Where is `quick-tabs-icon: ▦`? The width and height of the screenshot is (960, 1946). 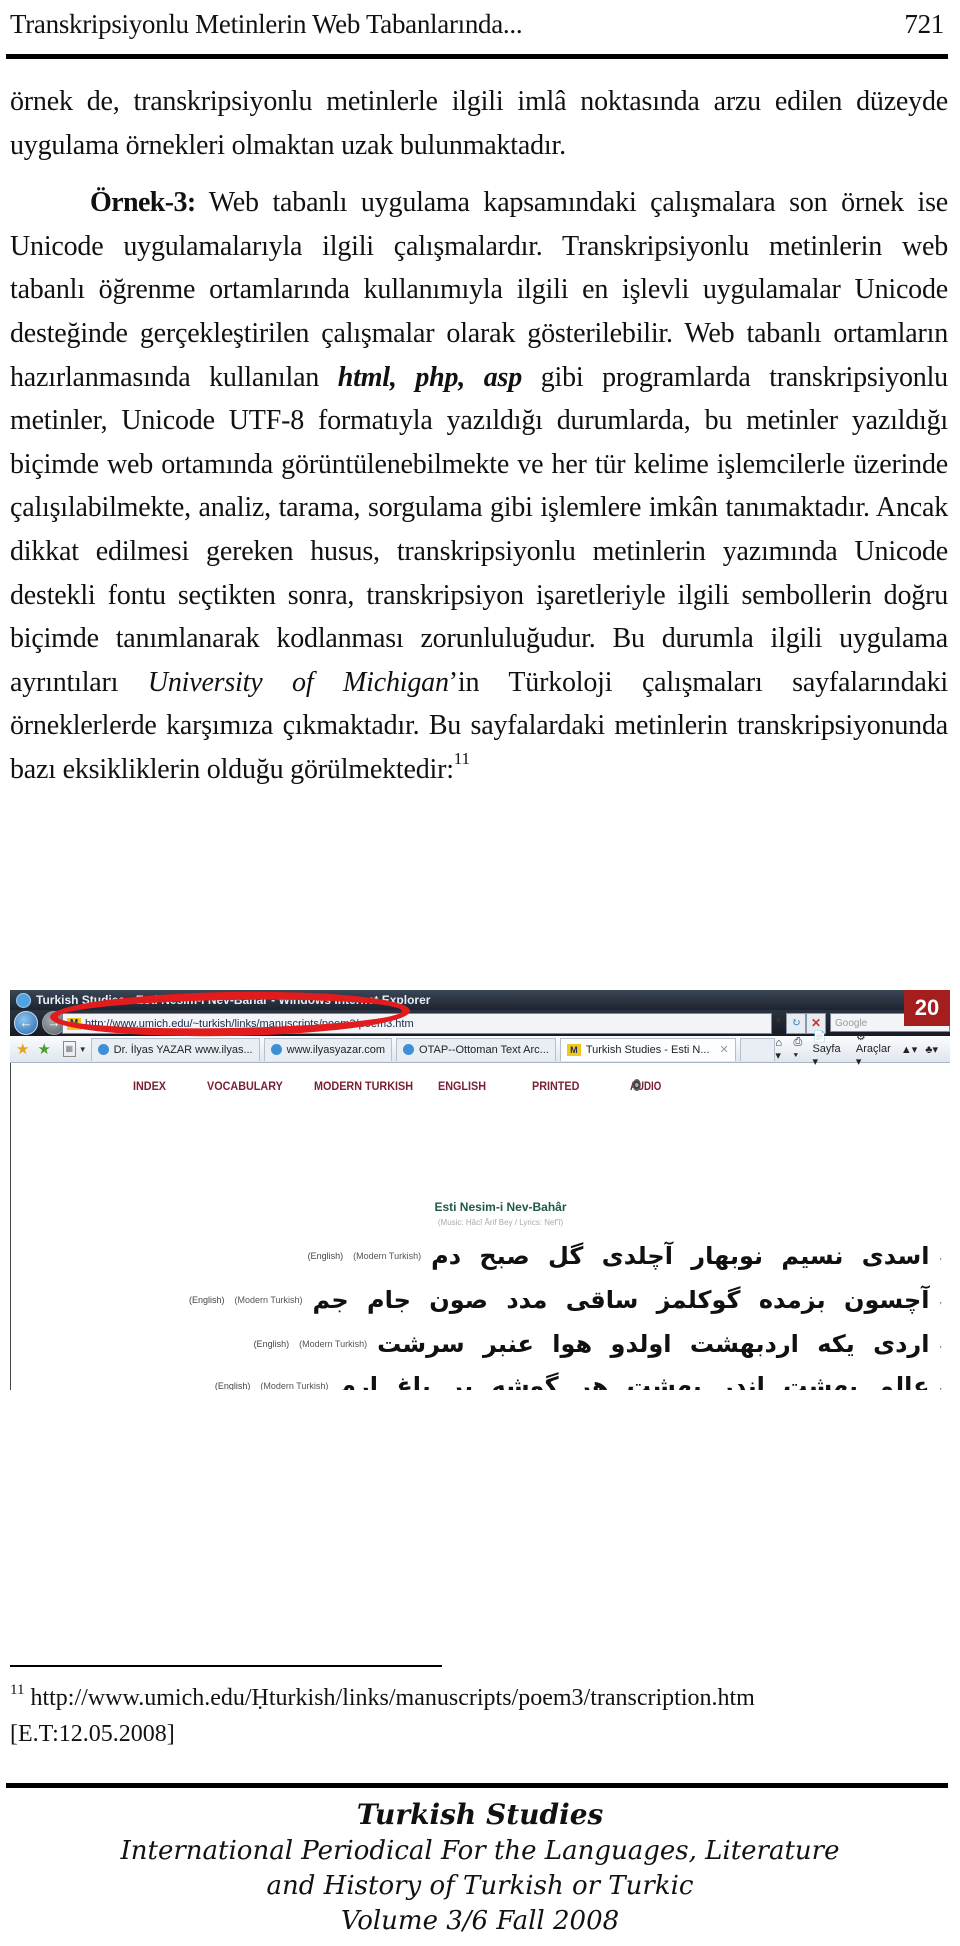 quick-tabs-icon: ▦ is located at coordinates (69, 1049).